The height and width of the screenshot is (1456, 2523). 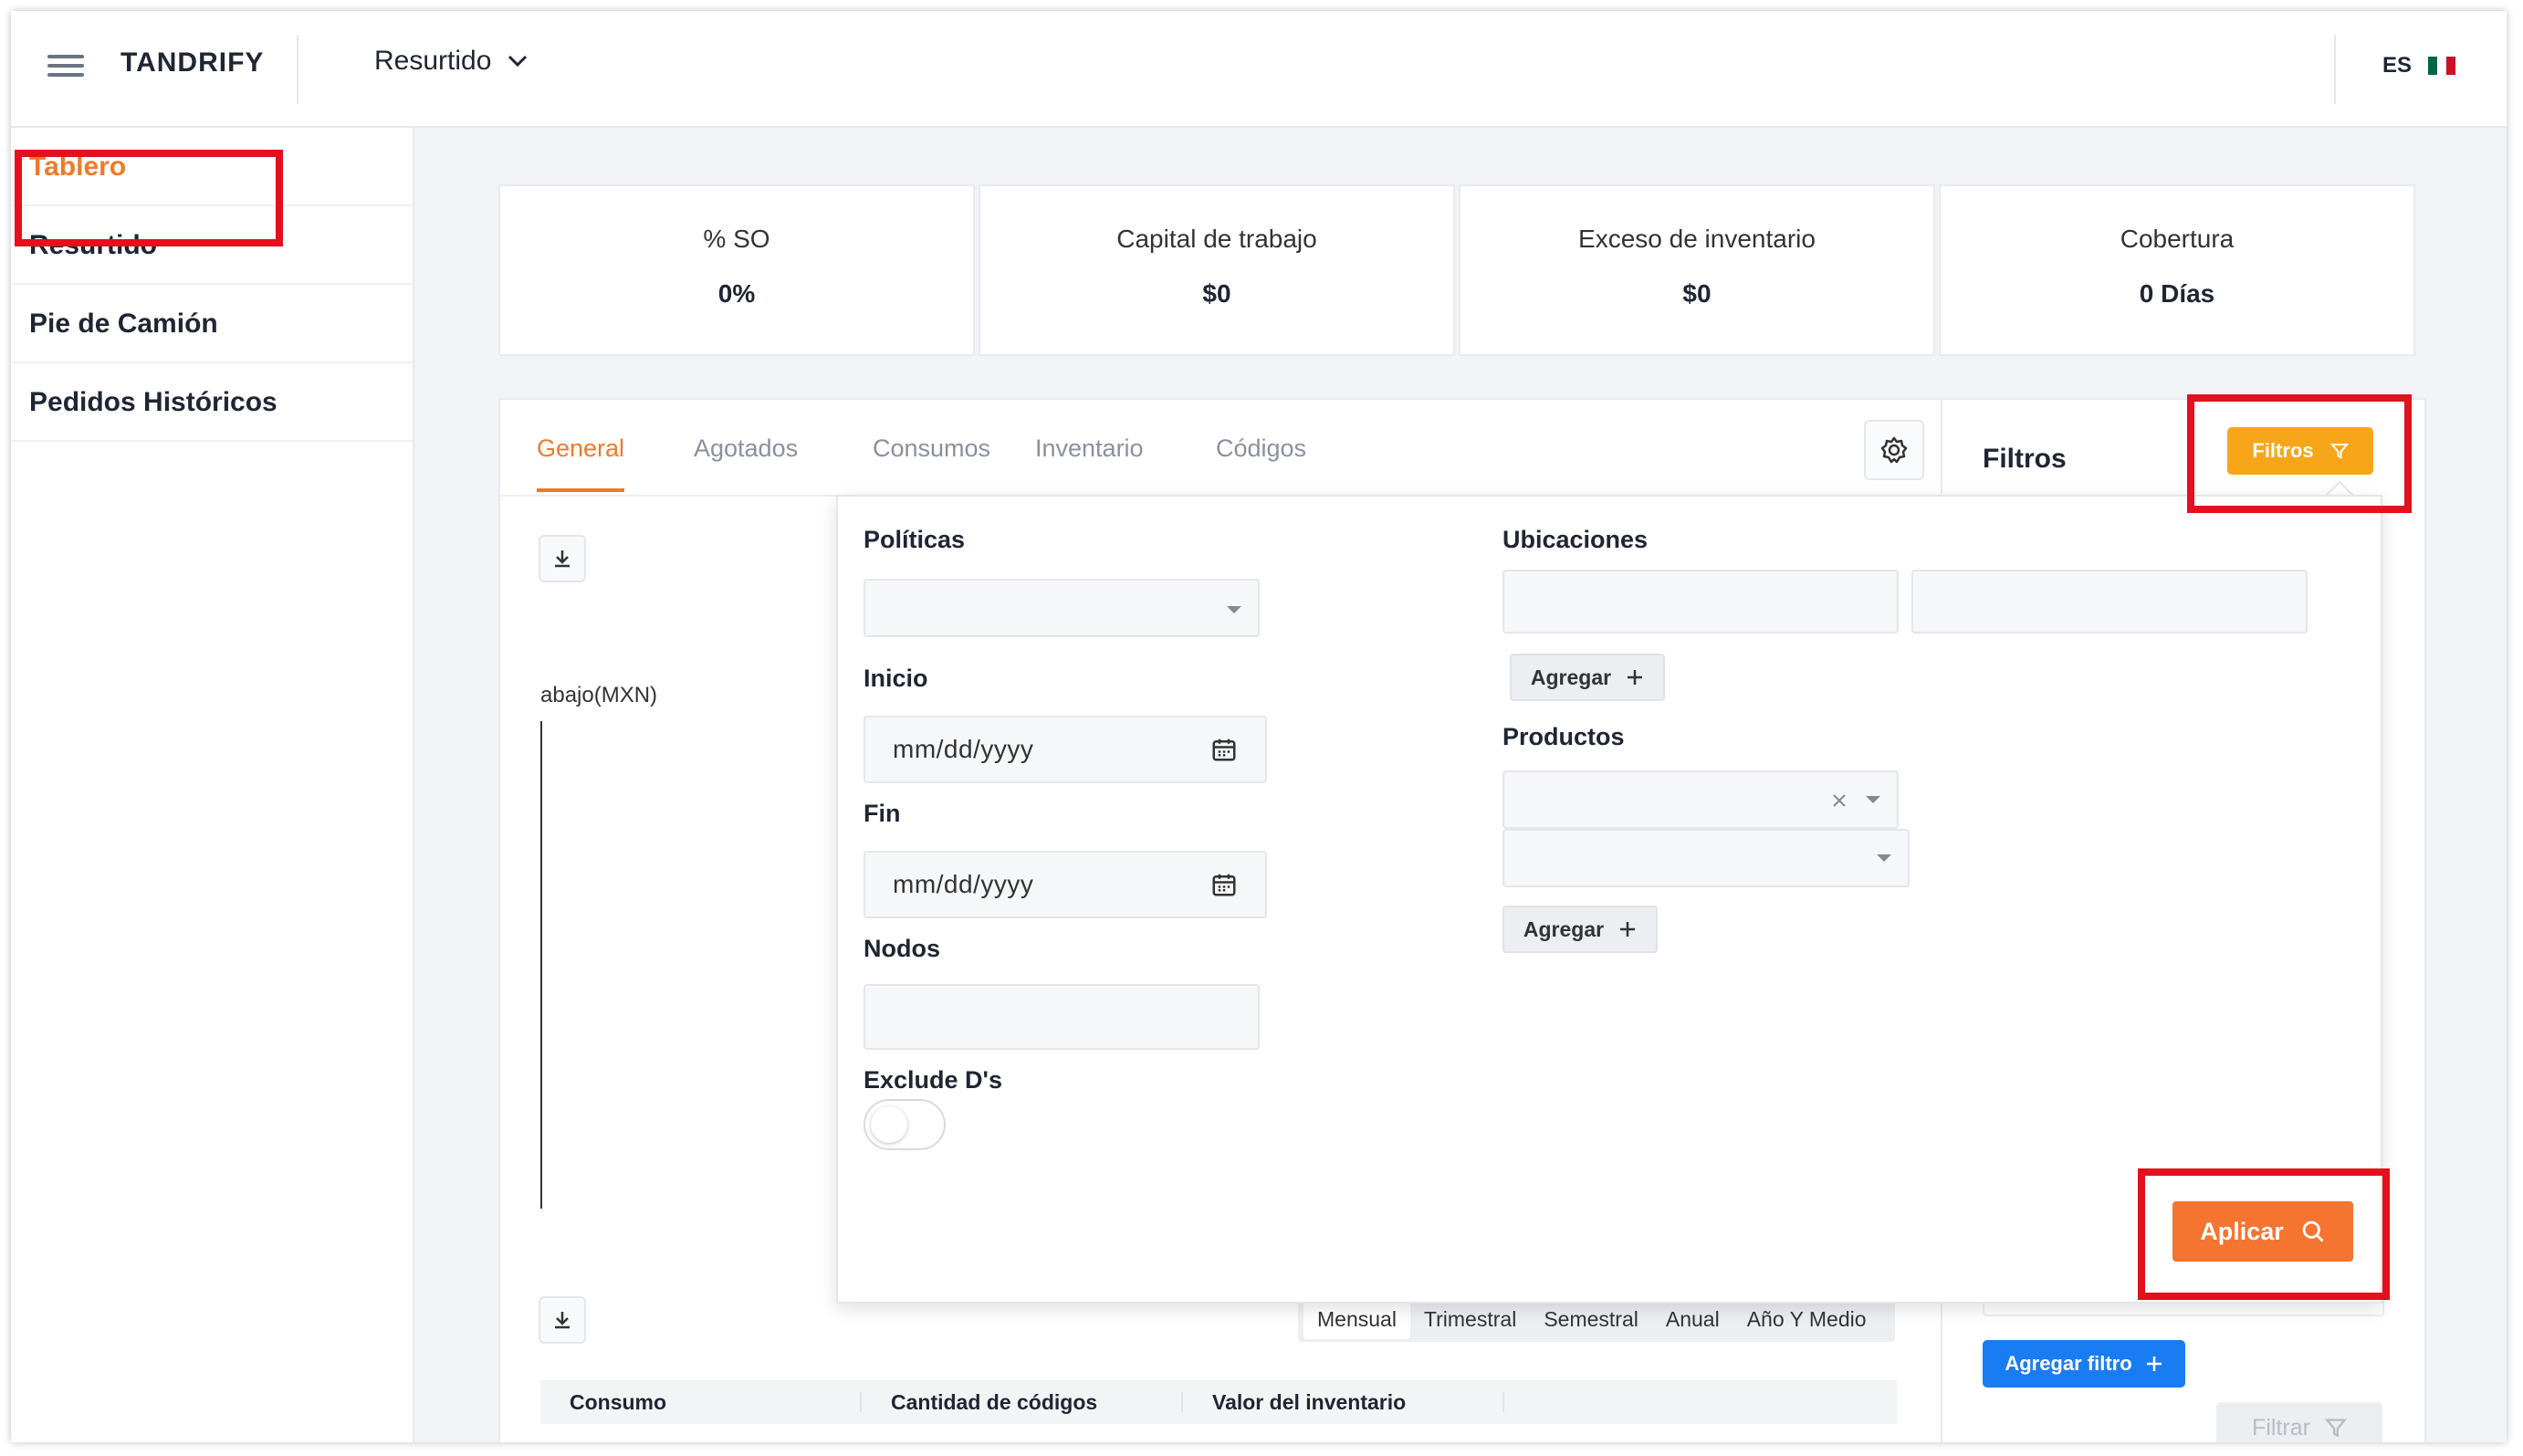 I want to click on kpi-label: % SO, so click(x=736, y=239).